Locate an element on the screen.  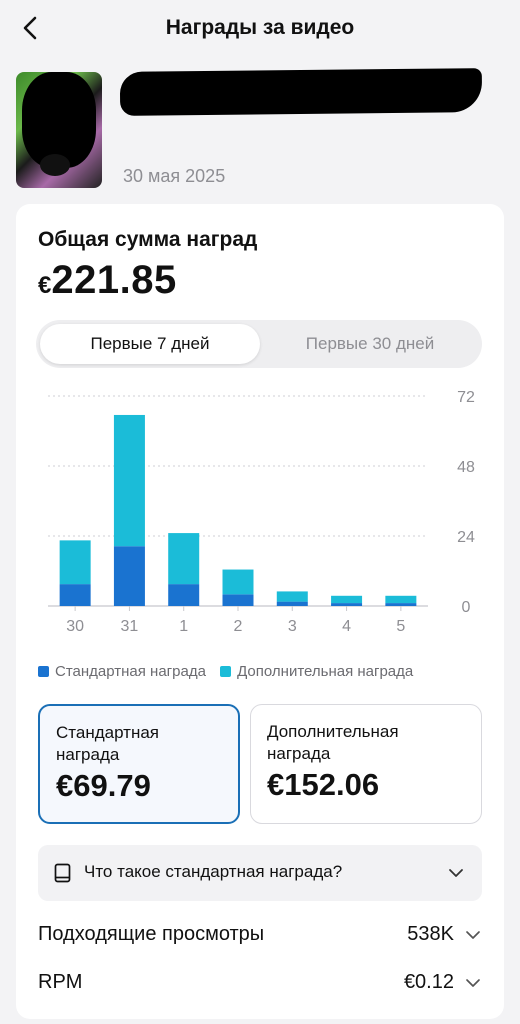
tab-first-7-days: Первые 7 дней is located at coordinates (150, 344).